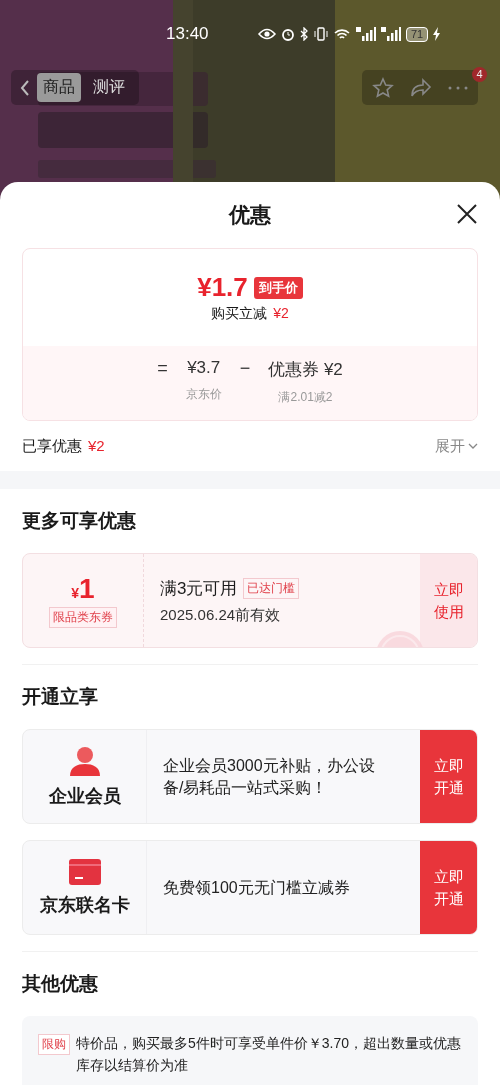 Image resolution: width=500 pixels, height=1085 pixels. I want to click on final-price: ¥1.7, so click(222, 287).